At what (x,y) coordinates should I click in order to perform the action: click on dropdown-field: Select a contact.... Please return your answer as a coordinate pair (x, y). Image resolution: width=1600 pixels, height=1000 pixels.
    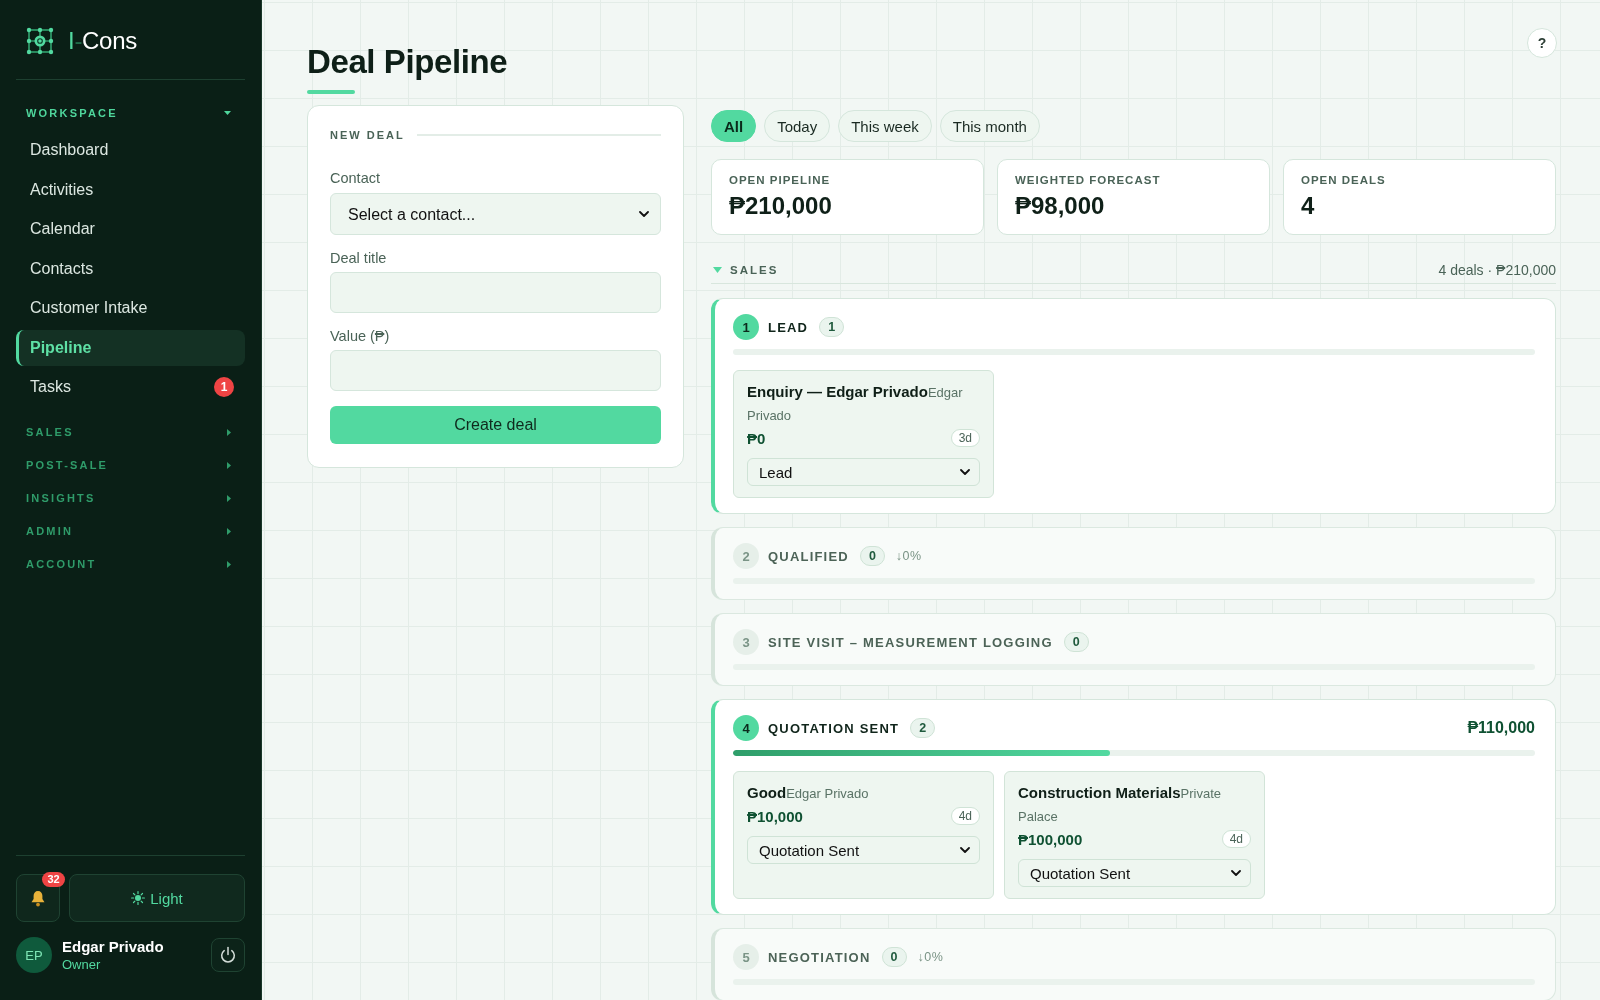
    Looking at the image, I should click on (495, 214).